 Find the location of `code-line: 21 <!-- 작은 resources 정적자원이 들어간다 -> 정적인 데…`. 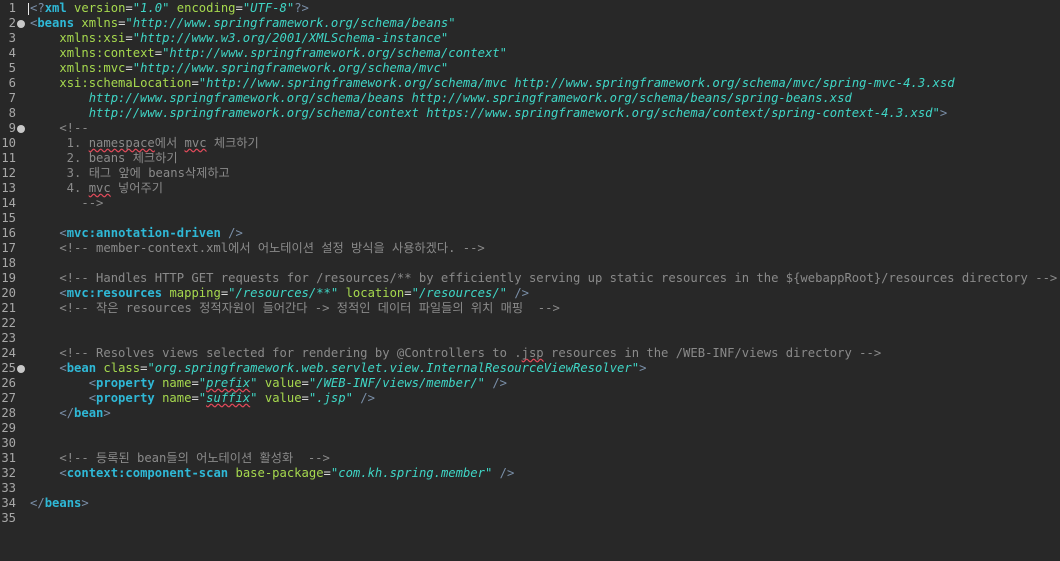

code-line: 21 <!-- 작은 resources 정적자원이 들어간다 -> 정적인 데… is located at coordinates (530, 308).